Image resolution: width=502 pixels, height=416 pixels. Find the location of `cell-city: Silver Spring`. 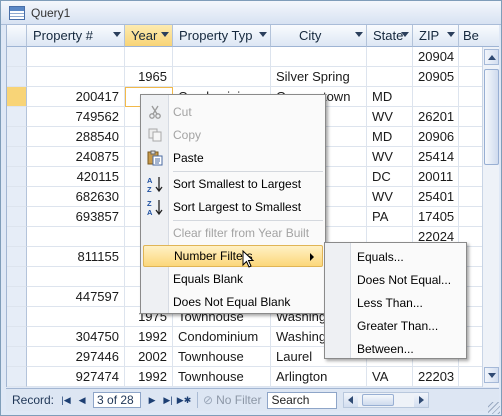

cell-city: Silver Spring is located at coordinates (319, 77).